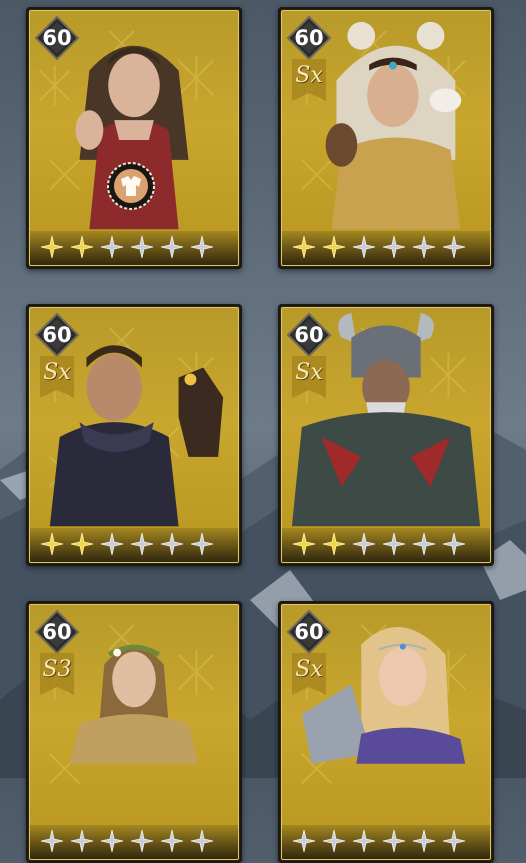 The width and height of the screenshot is (526, 863). What do you see at coordinates (134, 435) in the screenshot?
I see `hero-card-3: 60 Sx` at bounding box center [134, 435].